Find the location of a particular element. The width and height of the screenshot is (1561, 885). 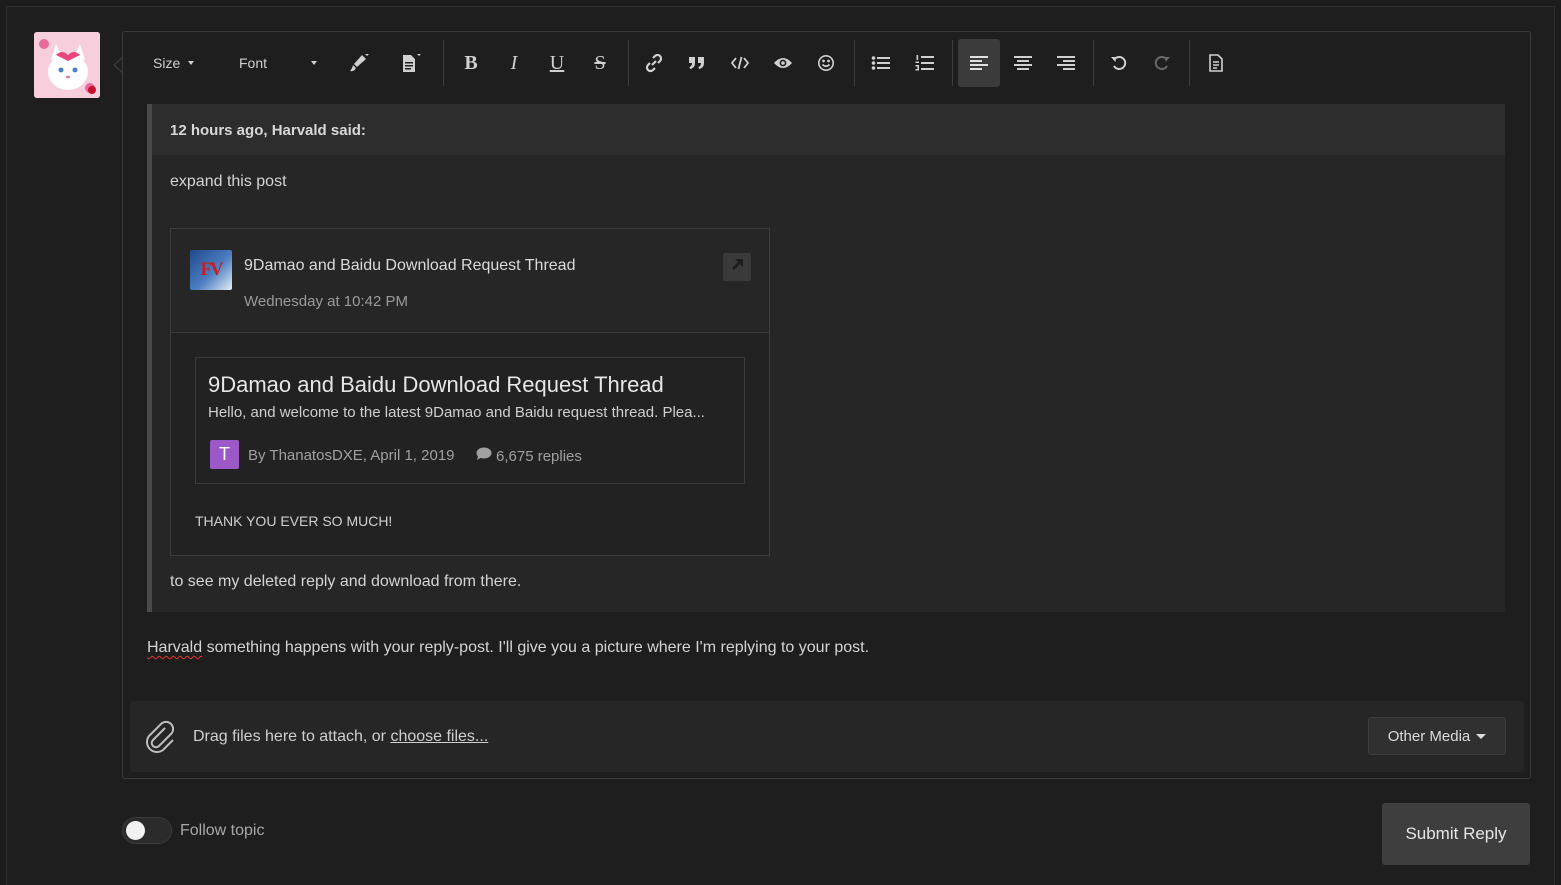

strikethrough-button: S is located at coordinates (600, 63).